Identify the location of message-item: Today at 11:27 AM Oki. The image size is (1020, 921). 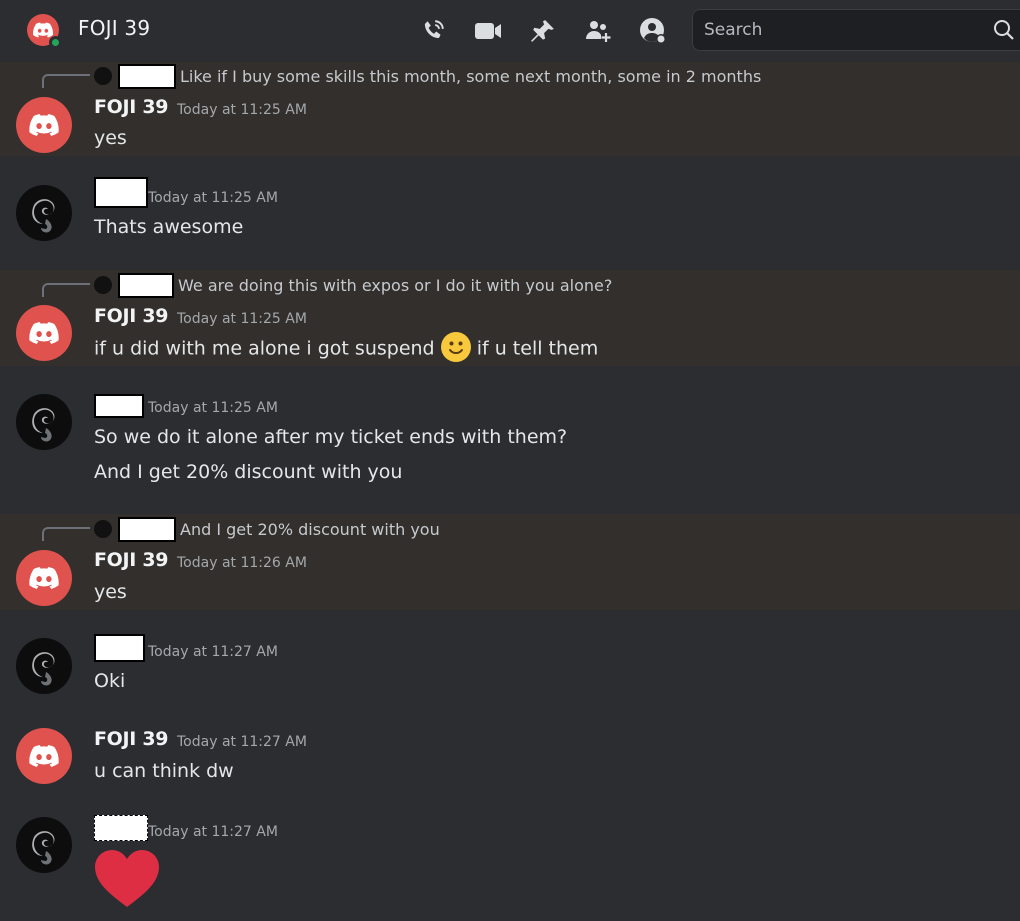
(510, 669).